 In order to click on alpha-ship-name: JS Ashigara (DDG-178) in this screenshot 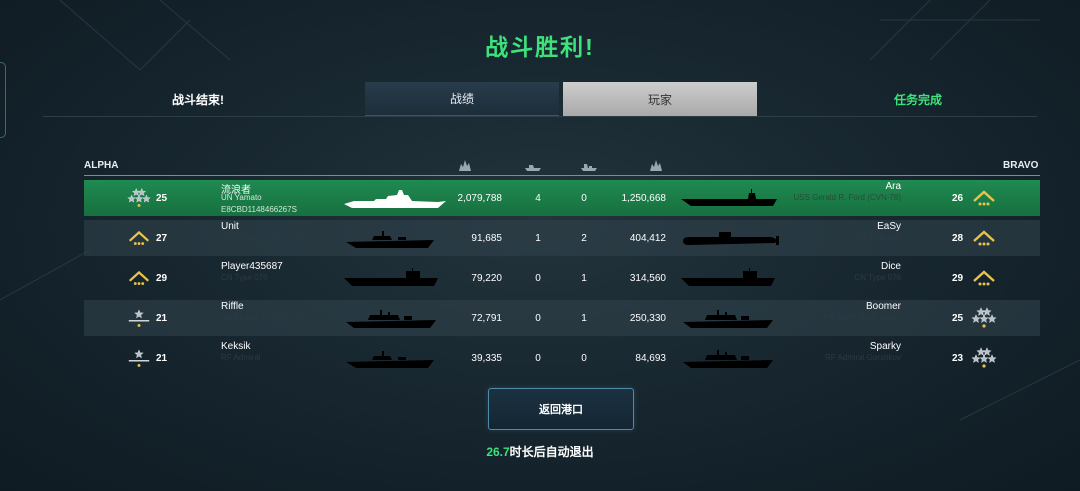, I will do `click(263, 237)`.